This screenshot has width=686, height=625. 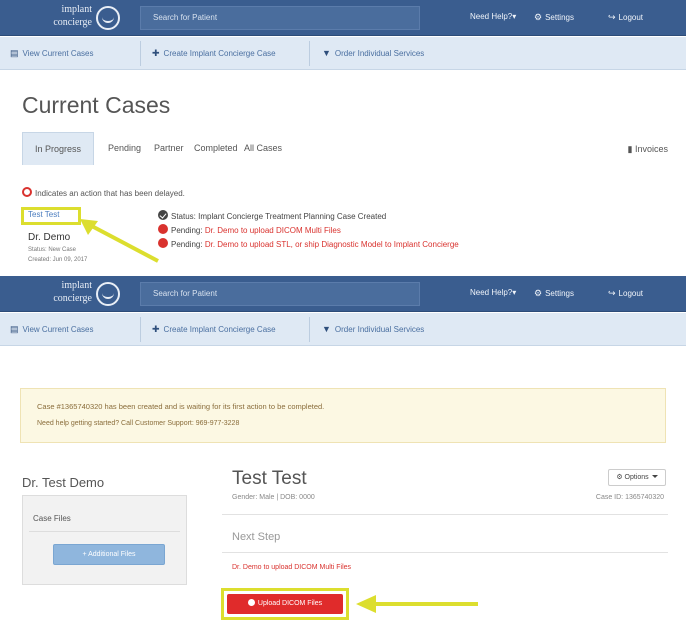 I want to click on case-files-title: Case Files, so click(x=52, y=518).